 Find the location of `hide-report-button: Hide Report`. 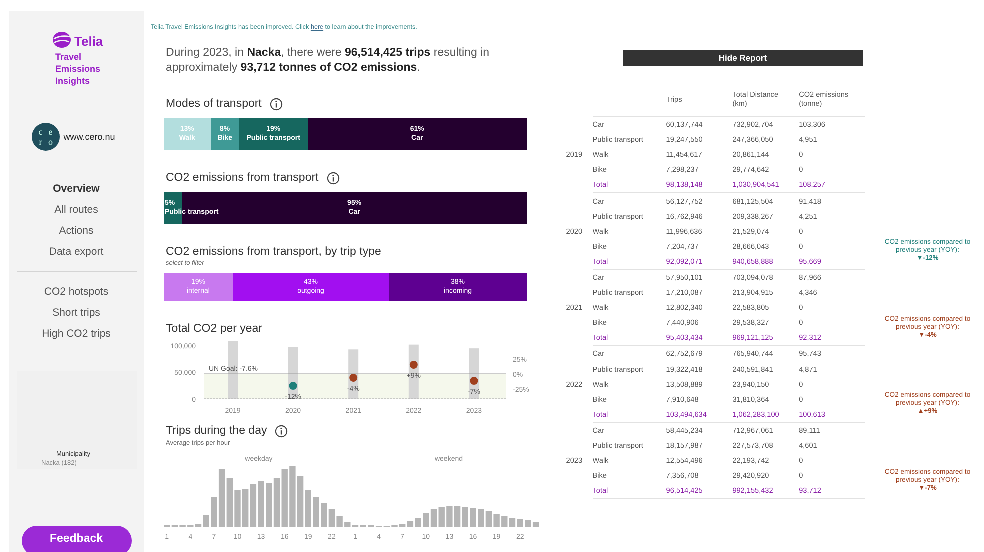

hide-report-button: Hide Report is located at coordinates (743, 58).